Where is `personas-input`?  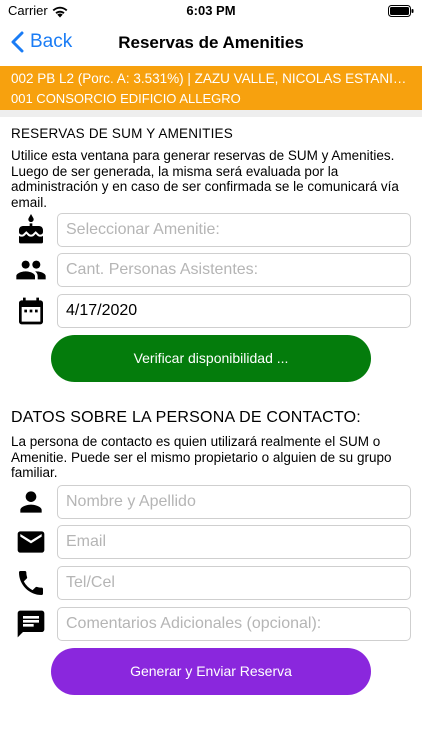
personas-input is located at coordinates (234, 270).